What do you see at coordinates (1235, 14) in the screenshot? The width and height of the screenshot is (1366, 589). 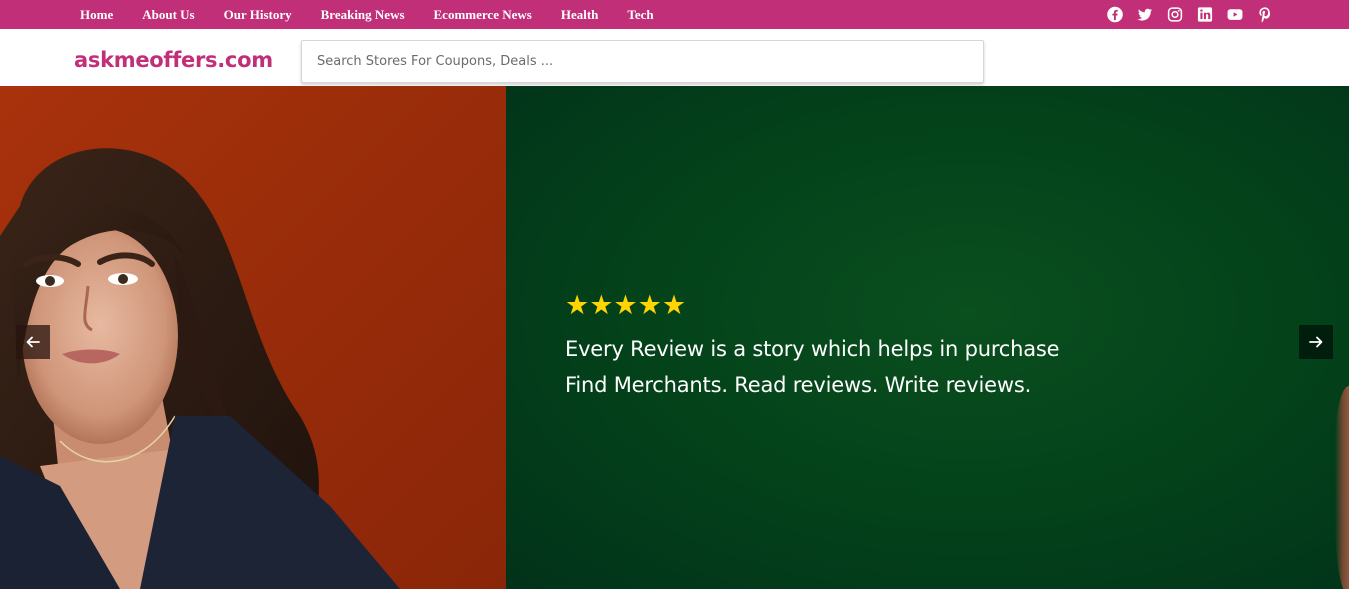 I see `youtube-icon` at bounding box center [1235, 14].